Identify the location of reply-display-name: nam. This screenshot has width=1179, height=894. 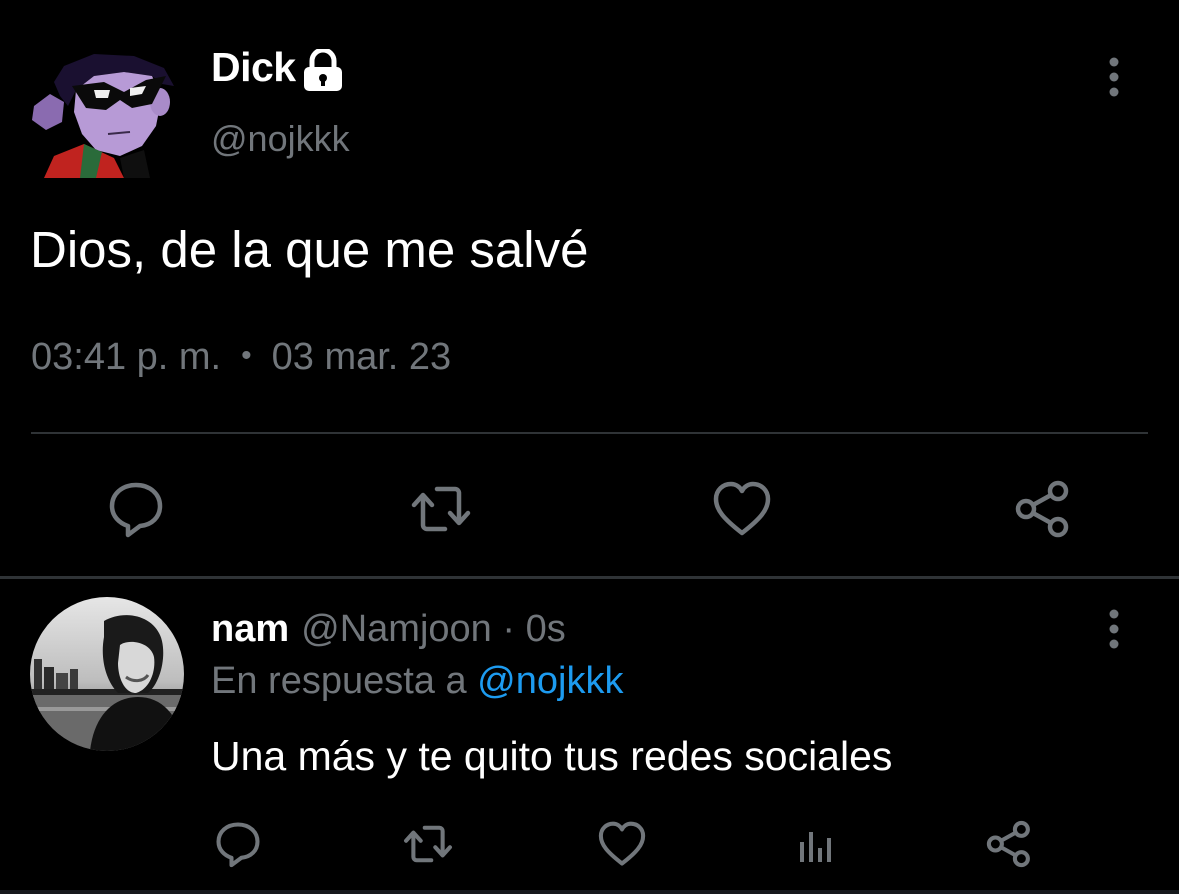
(250, 629).